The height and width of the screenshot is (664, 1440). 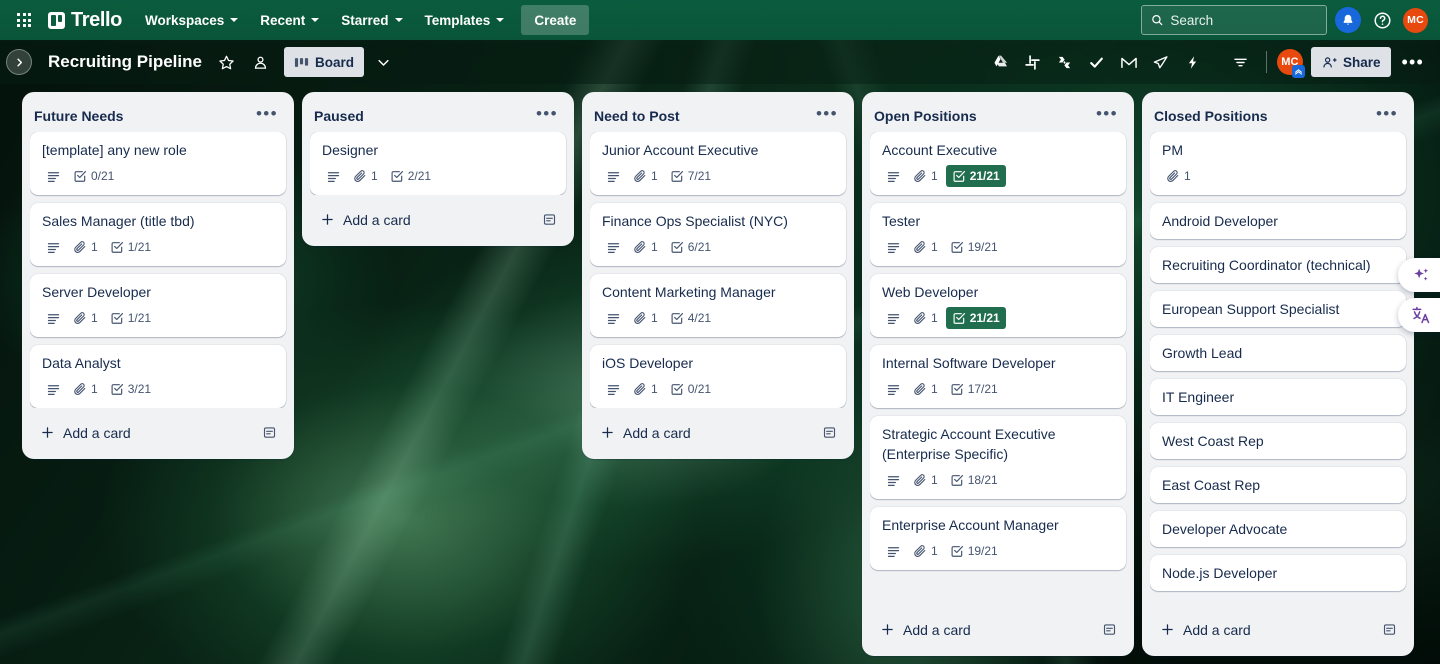 What do you see at coordinates (1278, 397) in the screenshot?
I see `card: IT Engineer` at bounding box center [1278, 397].